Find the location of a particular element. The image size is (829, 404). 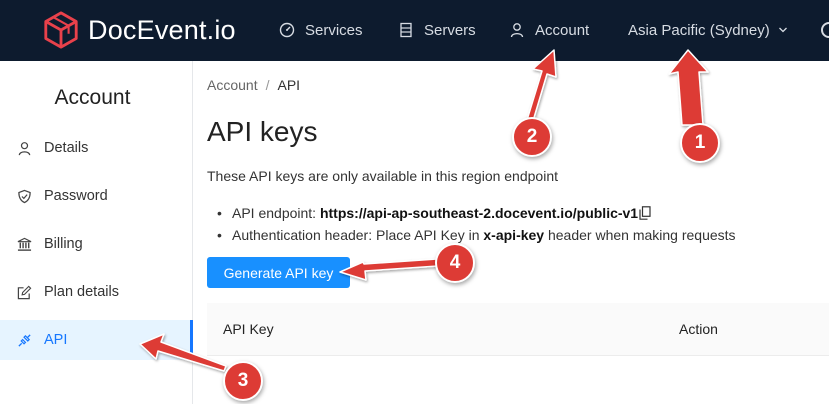

sidebar-item-details: Details is located at coordinates (96, 148).